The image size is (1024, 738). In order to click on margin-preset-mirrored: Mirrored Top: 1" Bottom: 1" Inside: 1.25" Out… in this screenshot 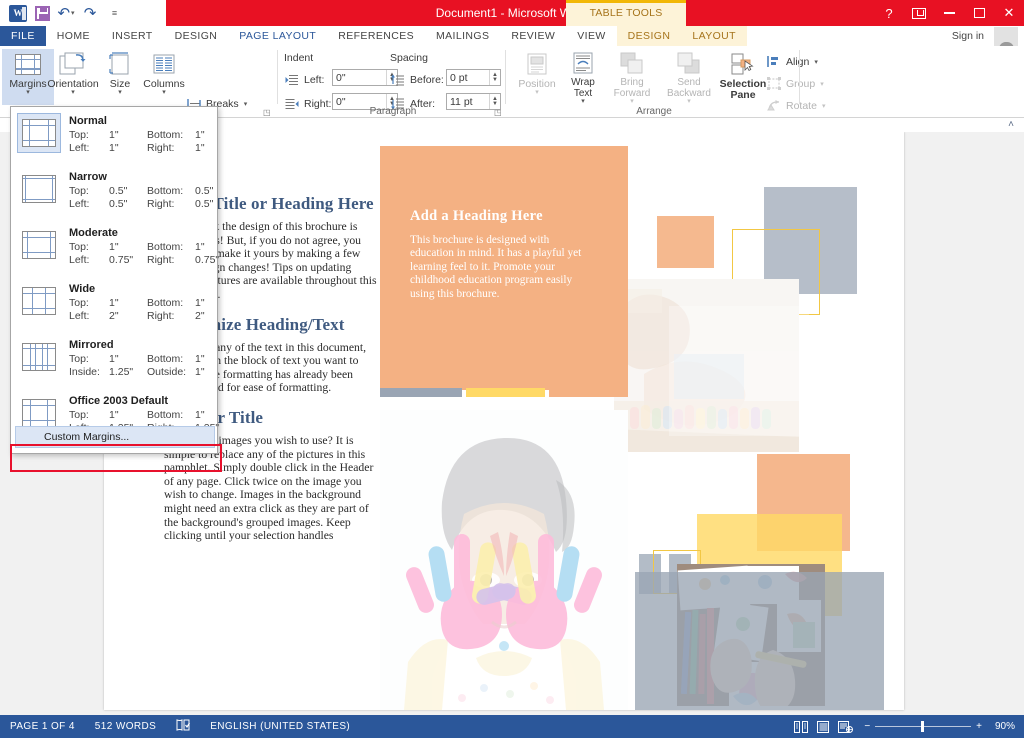, I will do `click(114, 359)`.